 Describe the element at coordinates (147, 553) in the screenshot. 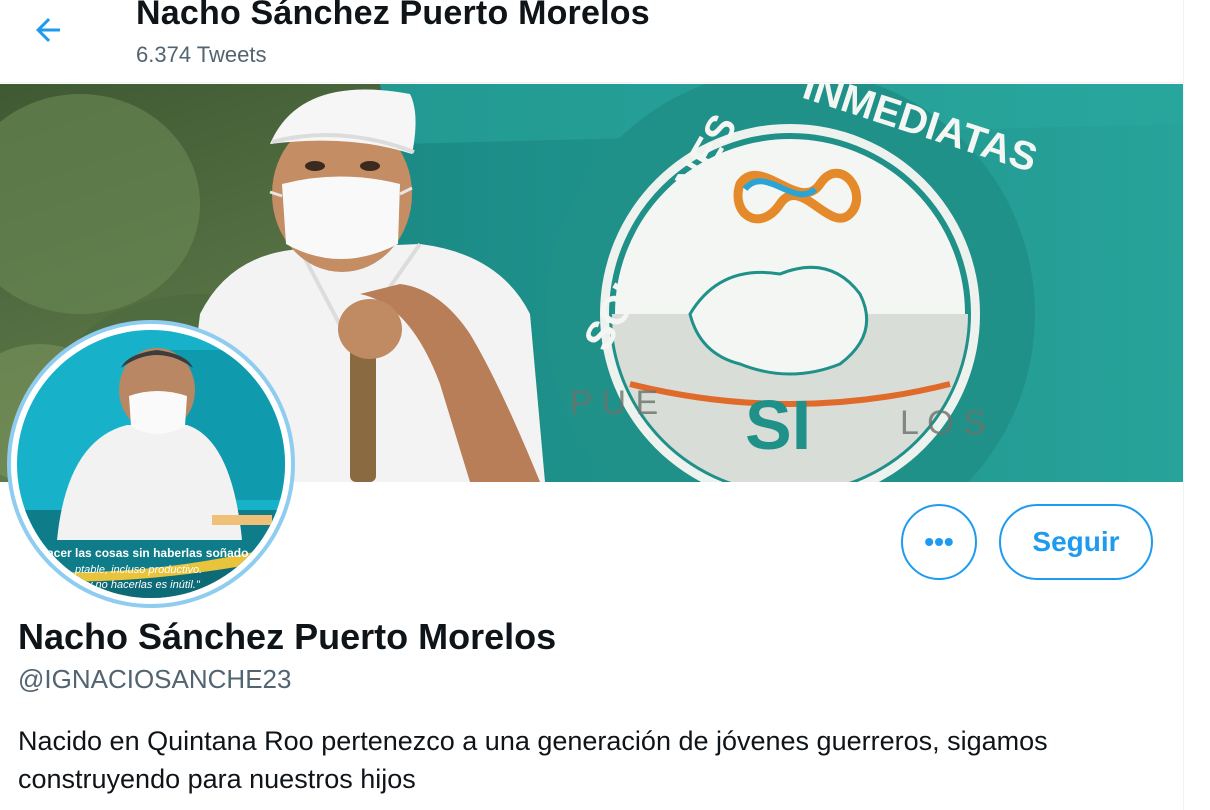

I see `avatar-caption-1: acer las cosas sin haberlas soñado` at that location.